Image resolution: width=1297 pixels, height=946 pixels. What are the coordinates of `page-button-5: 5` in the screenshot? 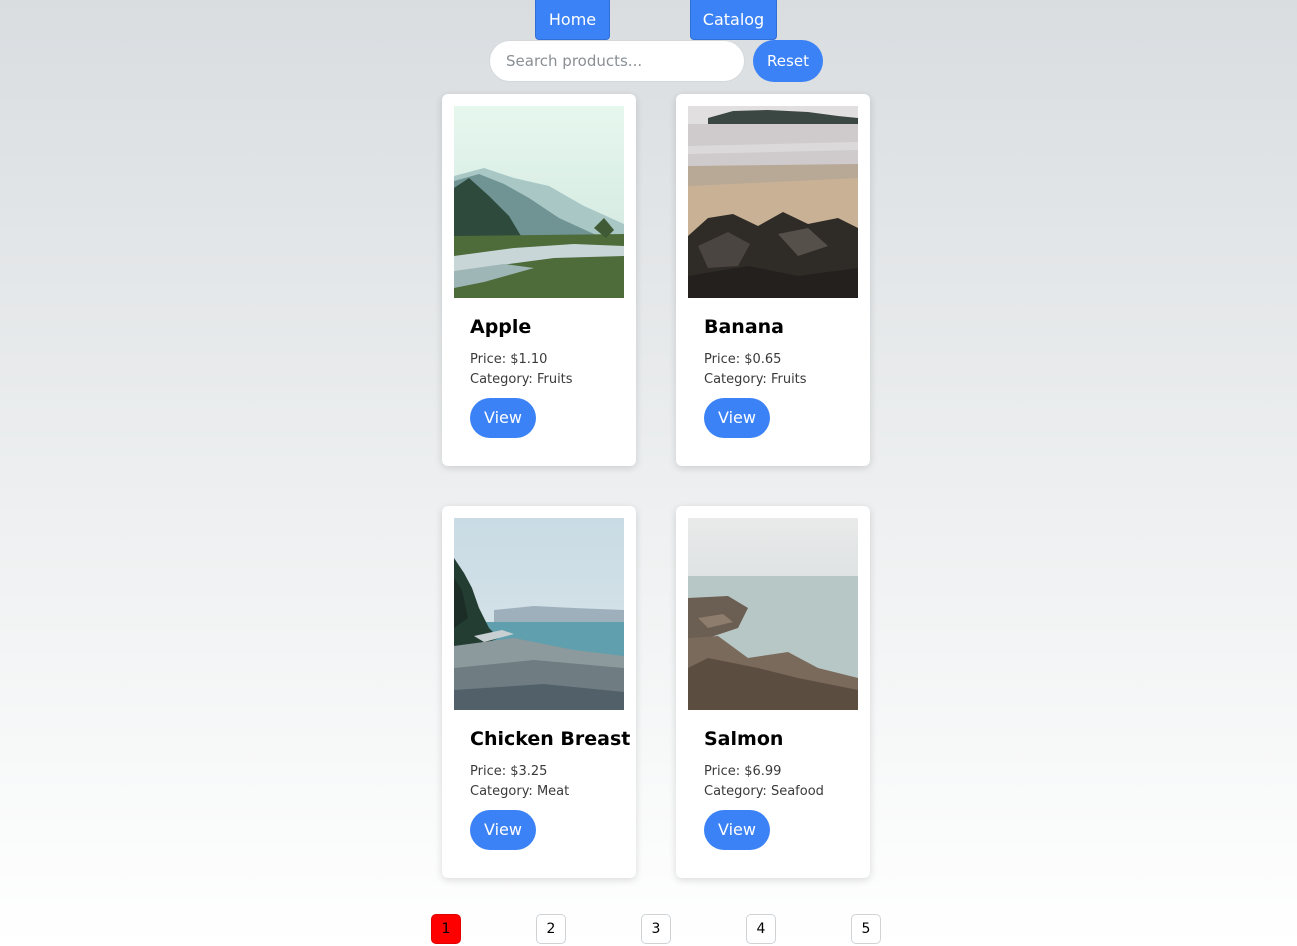 It's located at (866, 929).